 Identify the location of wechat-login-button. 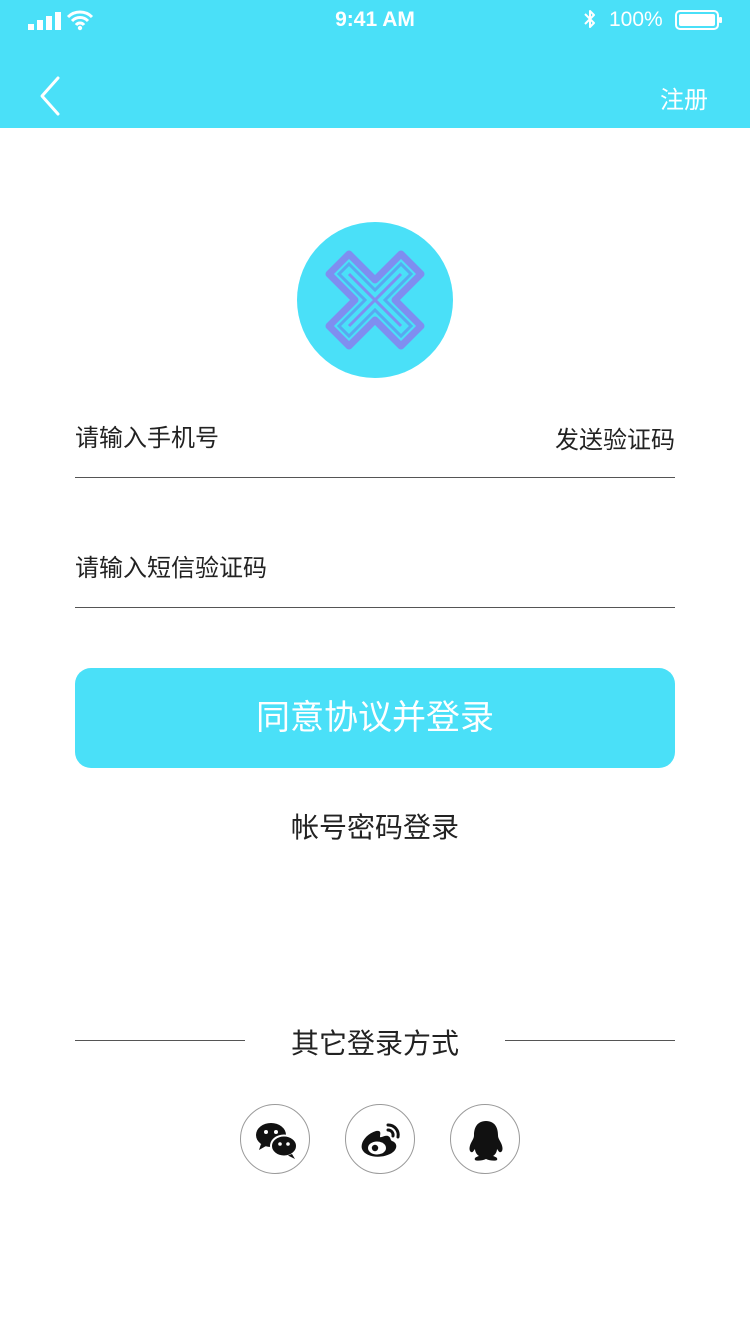
(275, 1139).